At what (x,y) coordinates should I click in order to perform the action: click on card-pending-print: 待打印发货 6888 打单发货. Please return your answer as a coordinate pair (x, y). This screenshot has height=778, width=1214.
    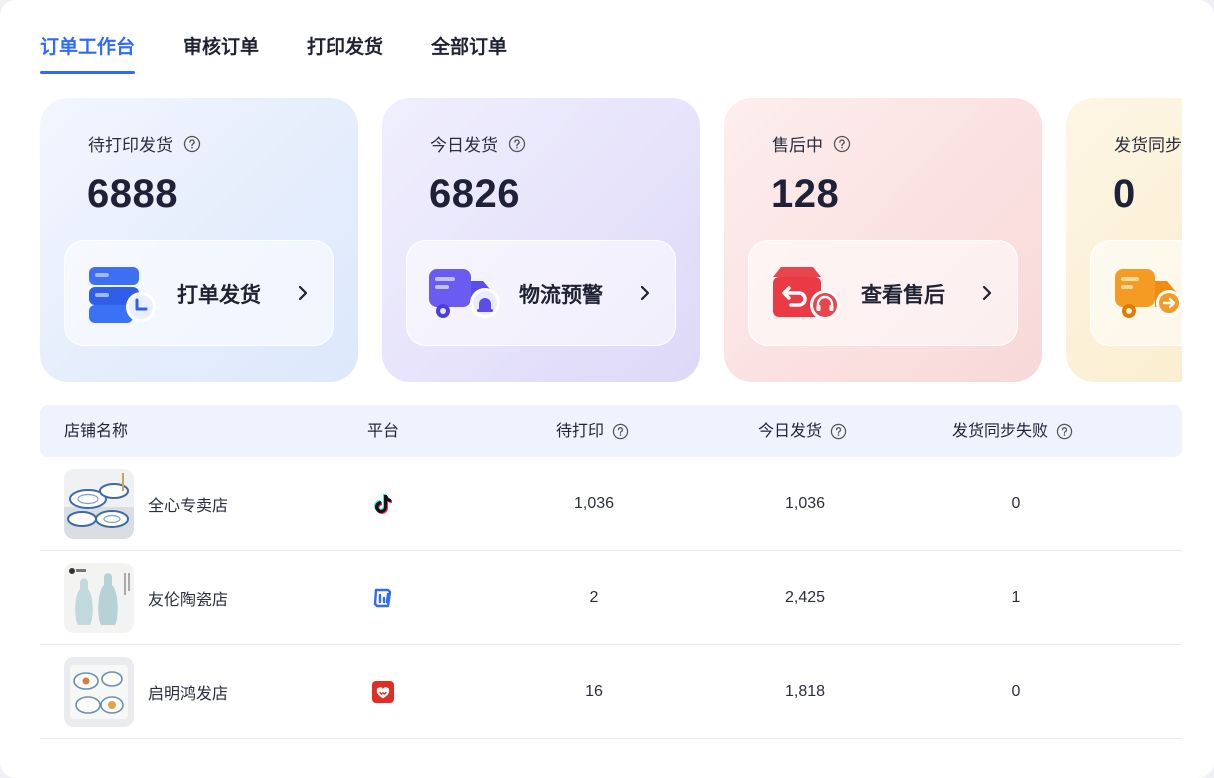
    Looking at the image, I should click on (199, 240).